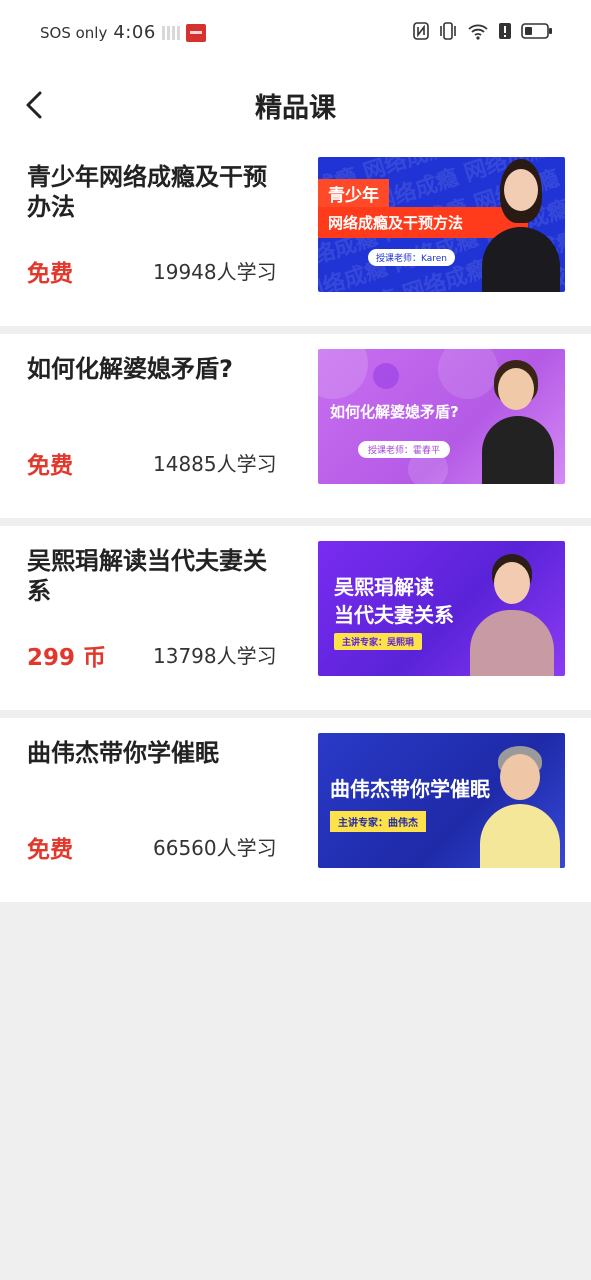  I want to click on app-notification-icon, so click(195, 32).